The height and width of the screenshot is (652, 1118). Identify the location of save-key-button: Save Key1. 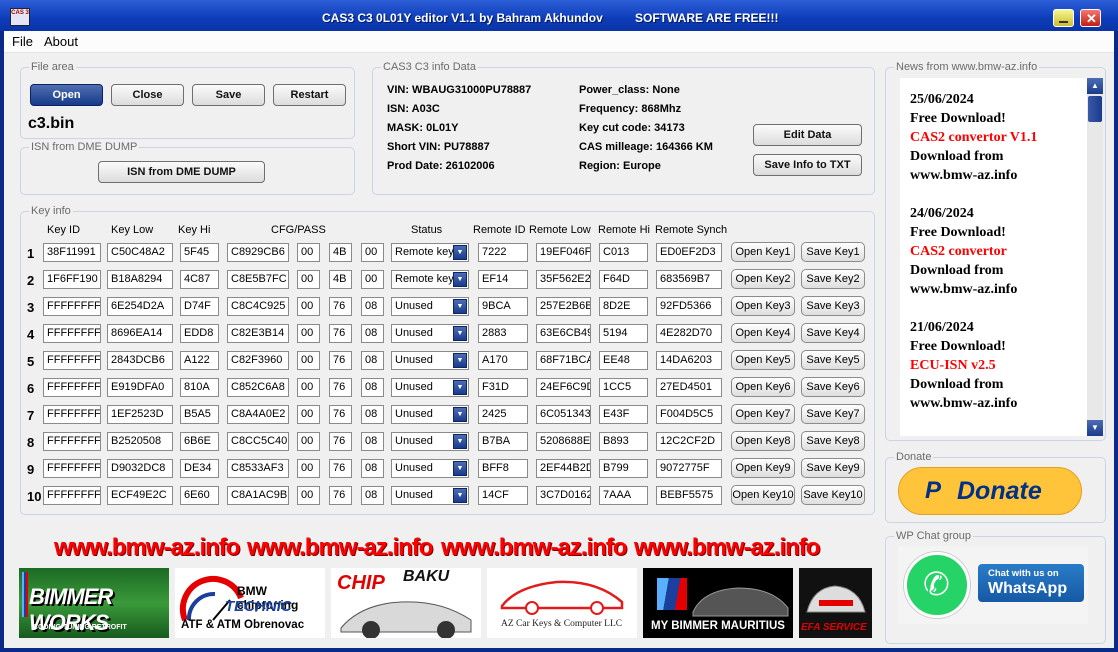
(833, 252).